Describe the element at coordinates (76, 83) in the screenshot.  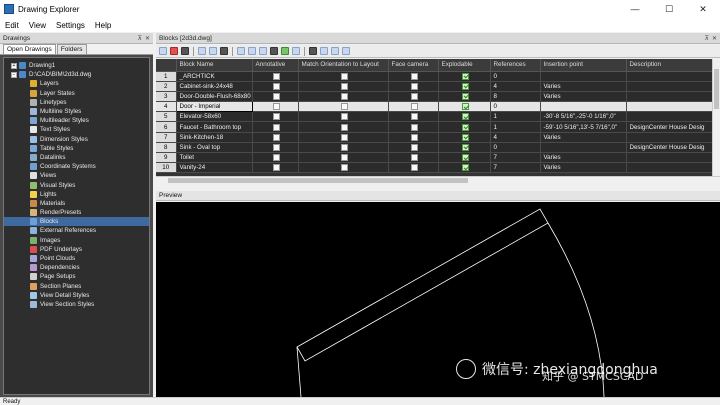
I see `tree-item: Layers` at that location.